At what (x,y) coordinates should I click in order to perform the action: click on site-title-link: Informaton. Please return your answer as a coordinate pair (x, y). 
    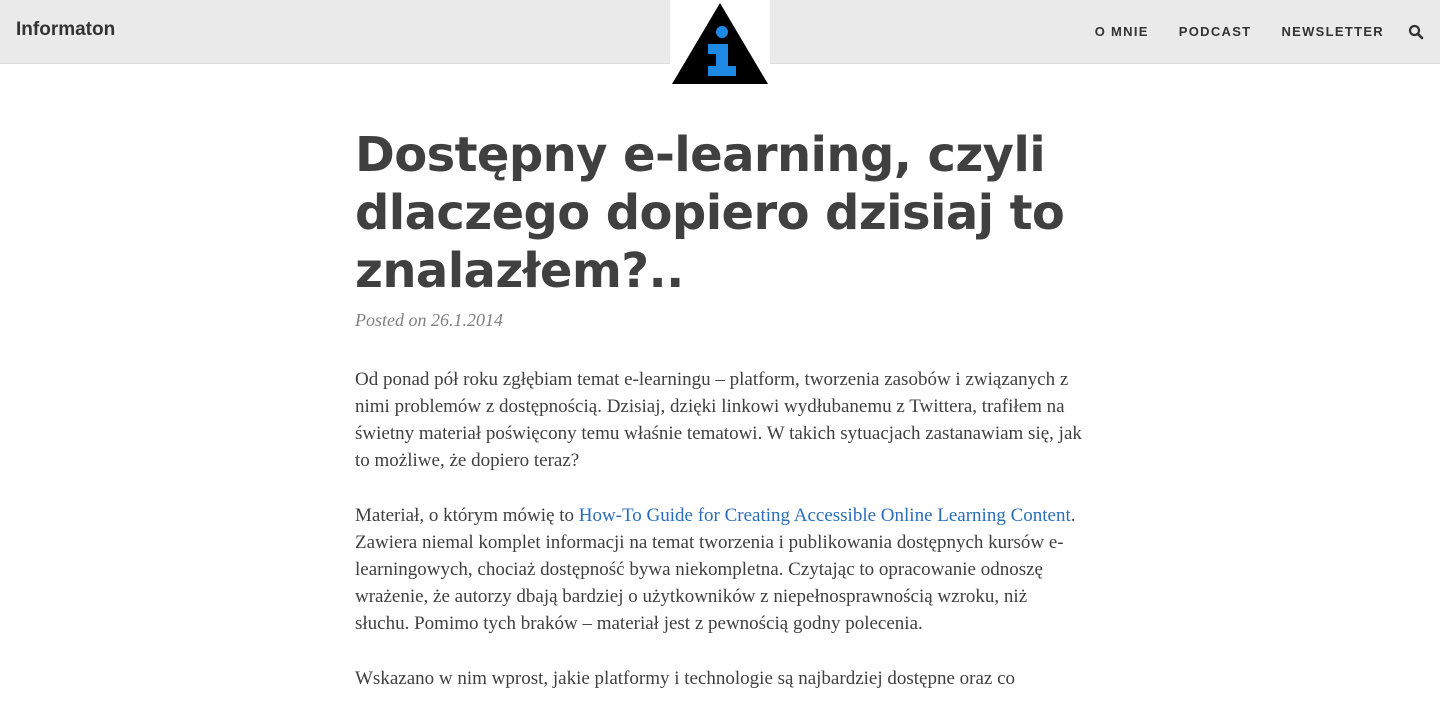
    Looking at the image, I should click on (65, 30).